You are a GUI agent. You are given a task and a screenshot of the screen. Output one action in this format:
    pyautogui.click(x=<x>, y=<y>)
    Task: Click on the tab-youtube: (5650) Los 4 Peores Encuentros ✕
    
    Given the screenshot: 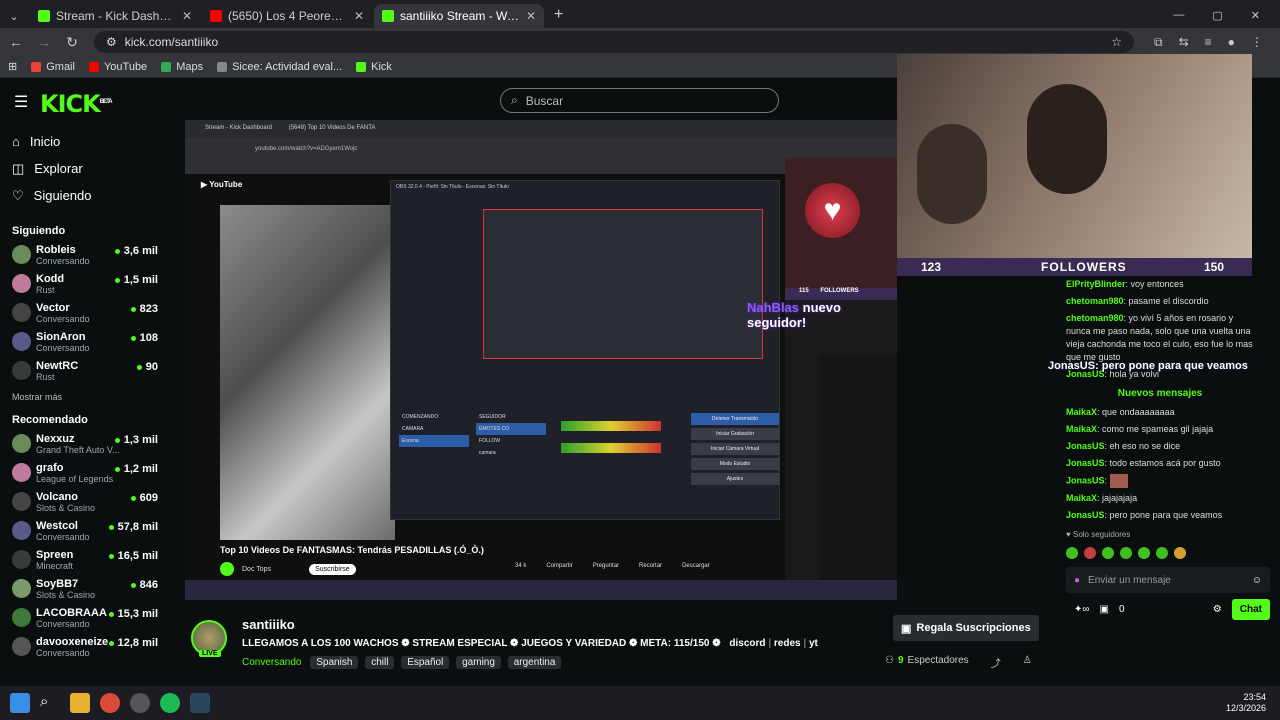 What is the action you would take?
    pyautogui.click(x=287, y=16)
    